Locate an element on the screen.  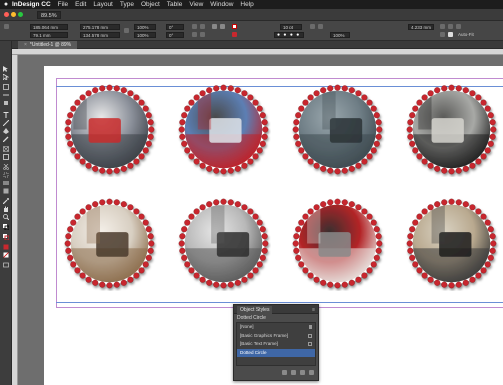
rectangle-tool-icon is located at coordinates (6, 153).